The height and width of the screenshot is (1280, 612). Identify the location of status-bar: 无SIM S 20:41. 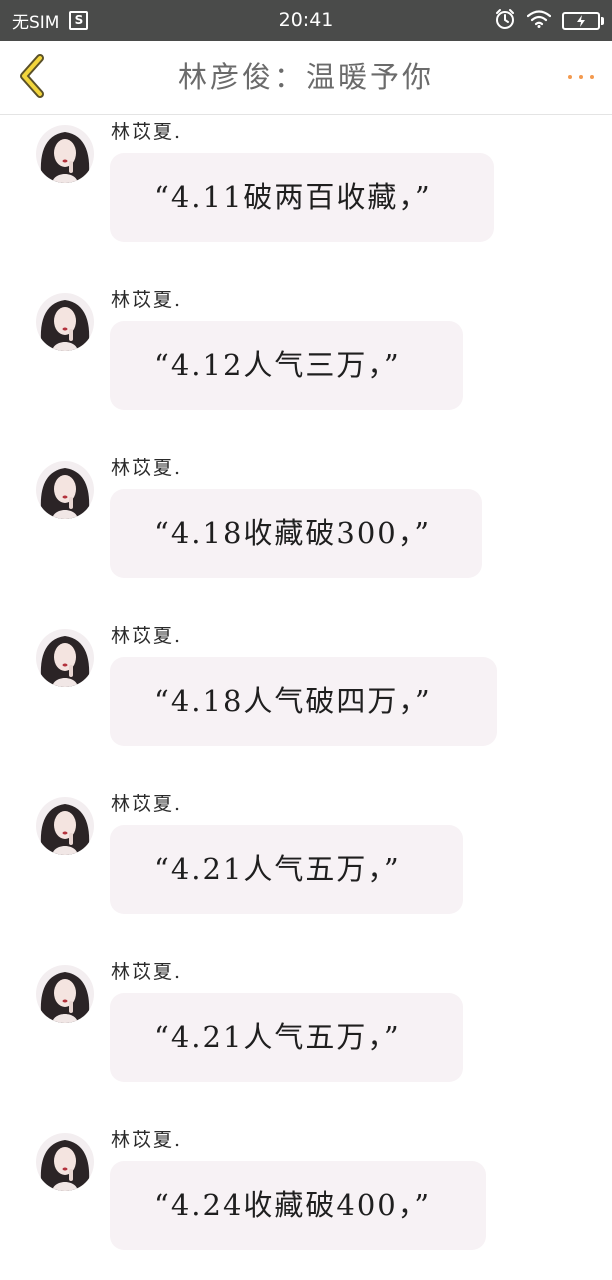
(306, 20).